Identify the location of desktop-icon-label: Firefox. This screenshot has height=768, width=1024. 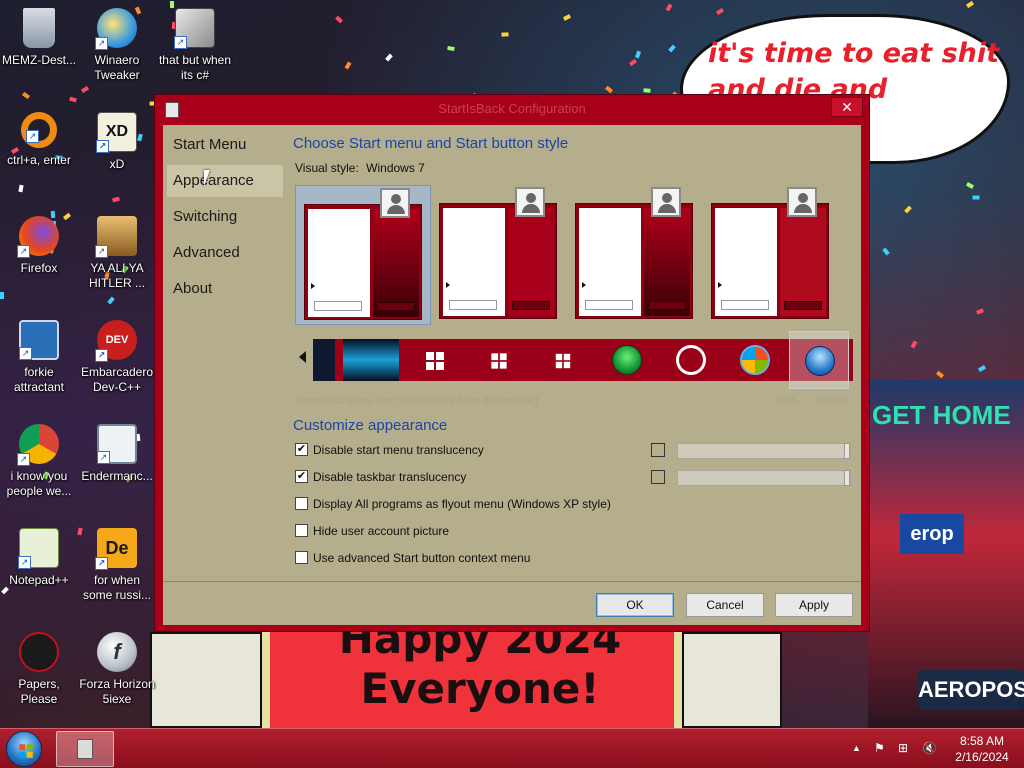
(39, 268).